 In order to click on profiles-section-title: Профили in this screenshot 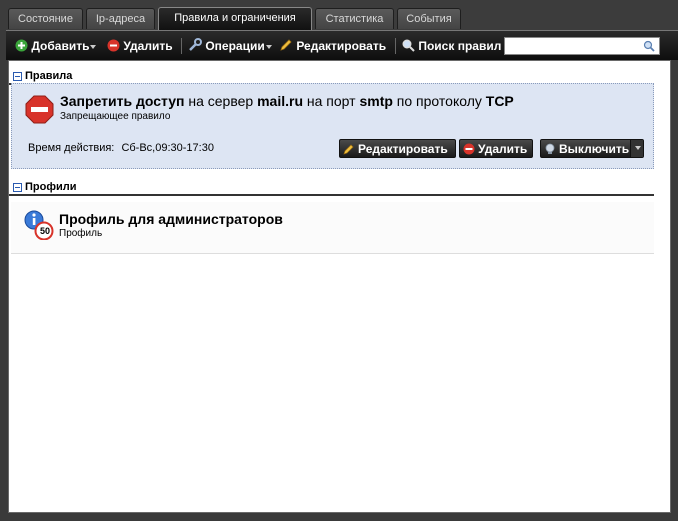, I will do `click(51, 187)`.